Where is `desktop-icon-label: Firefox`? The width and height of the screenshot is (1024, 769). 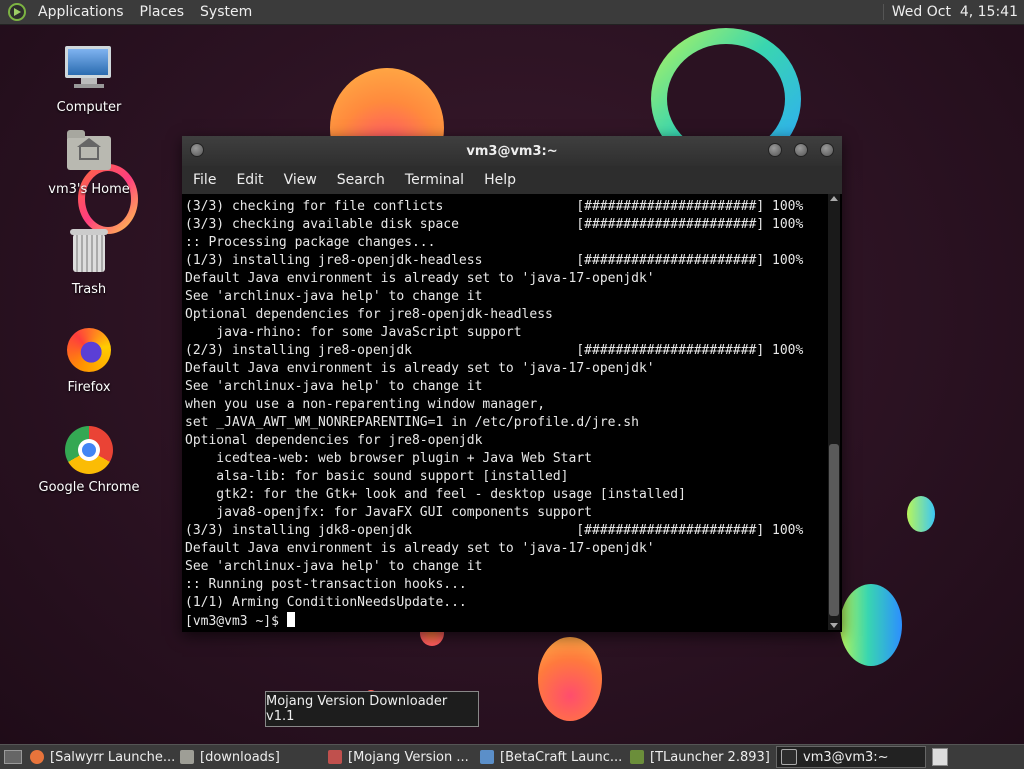
desktop-icon-label: Firefox is located at coordinates (89, 387).